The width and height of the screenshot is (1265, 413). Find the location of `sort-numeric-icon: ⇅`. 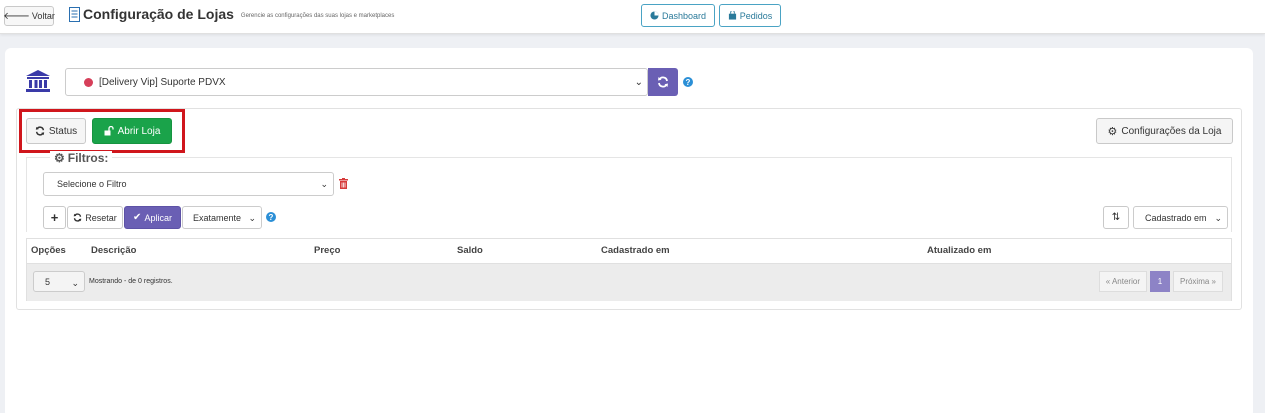

sort-numeric-icon: ⇅ is located at coordinates (1116, 217).